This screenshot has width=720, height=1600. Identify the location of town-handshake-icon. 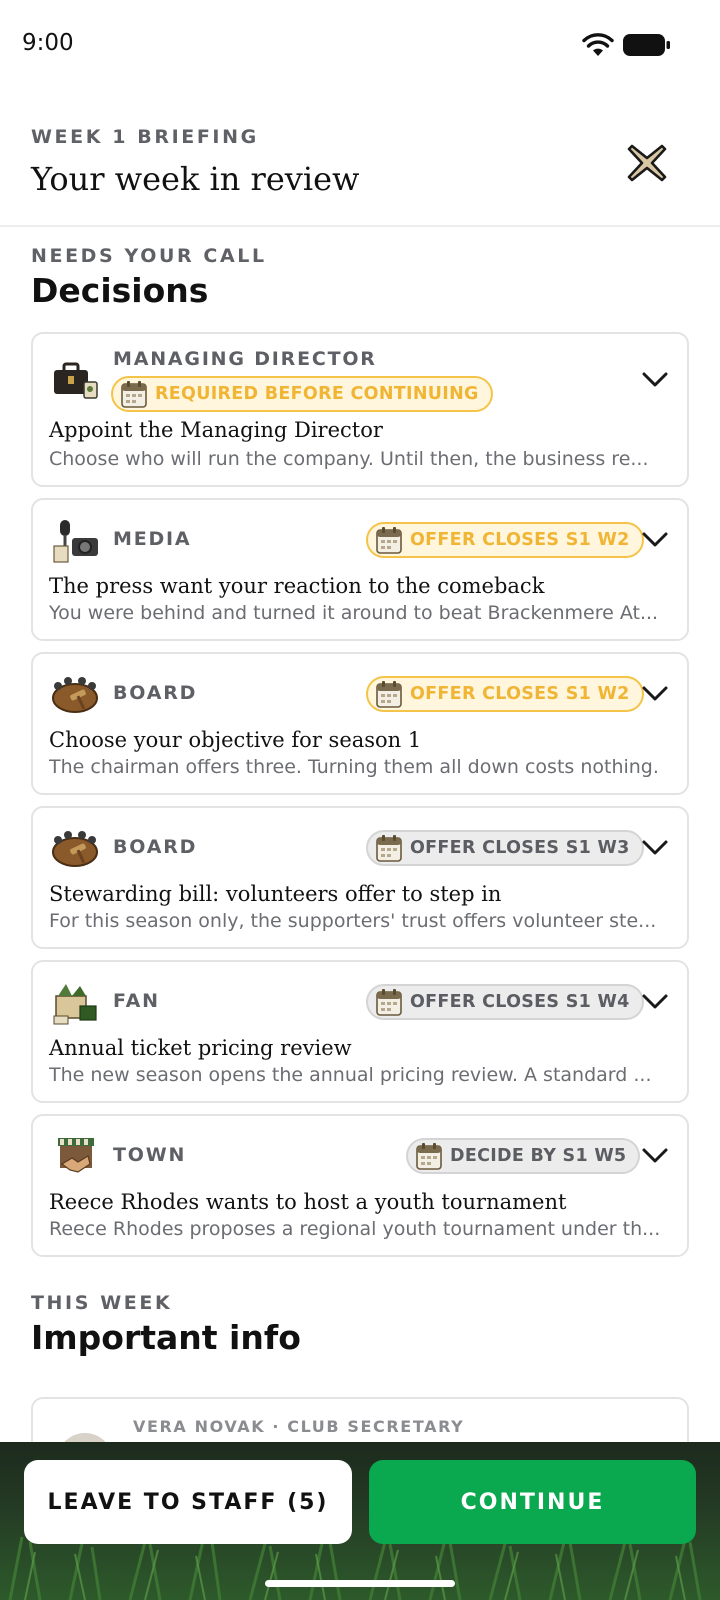
(76, 1155).